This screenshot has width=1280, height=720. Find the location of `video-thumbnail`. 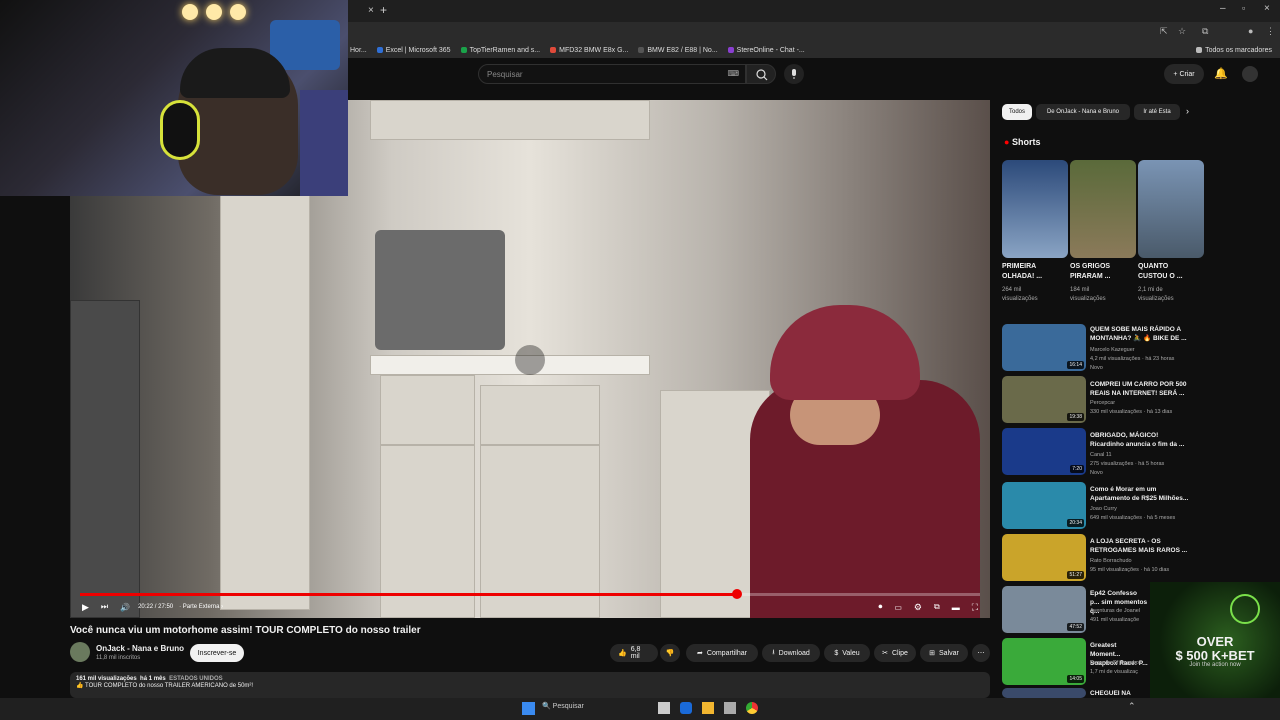

video-thumbnail is located at coordinates (1044, 693).